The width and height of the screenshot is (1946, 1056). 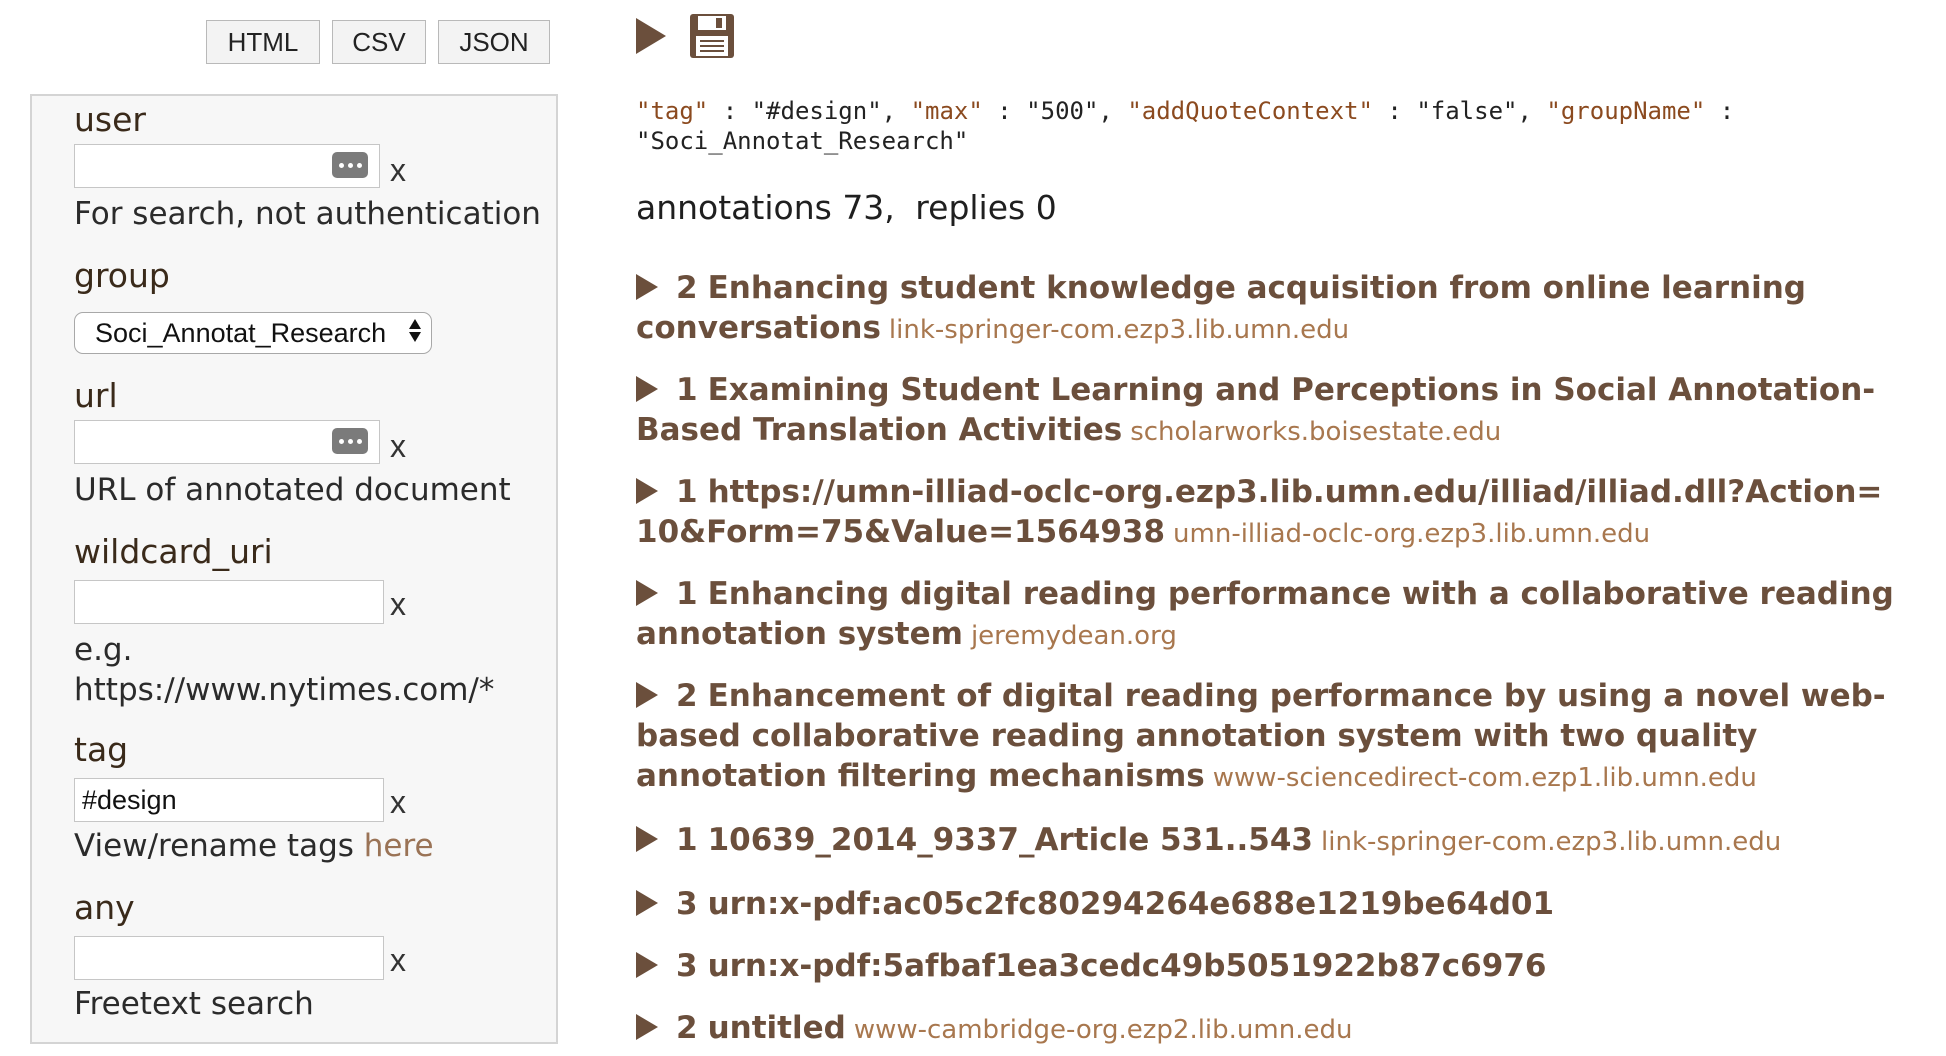 I want to click on export-toolbar: HTML CSV JSON, so click(x=378, y=42).